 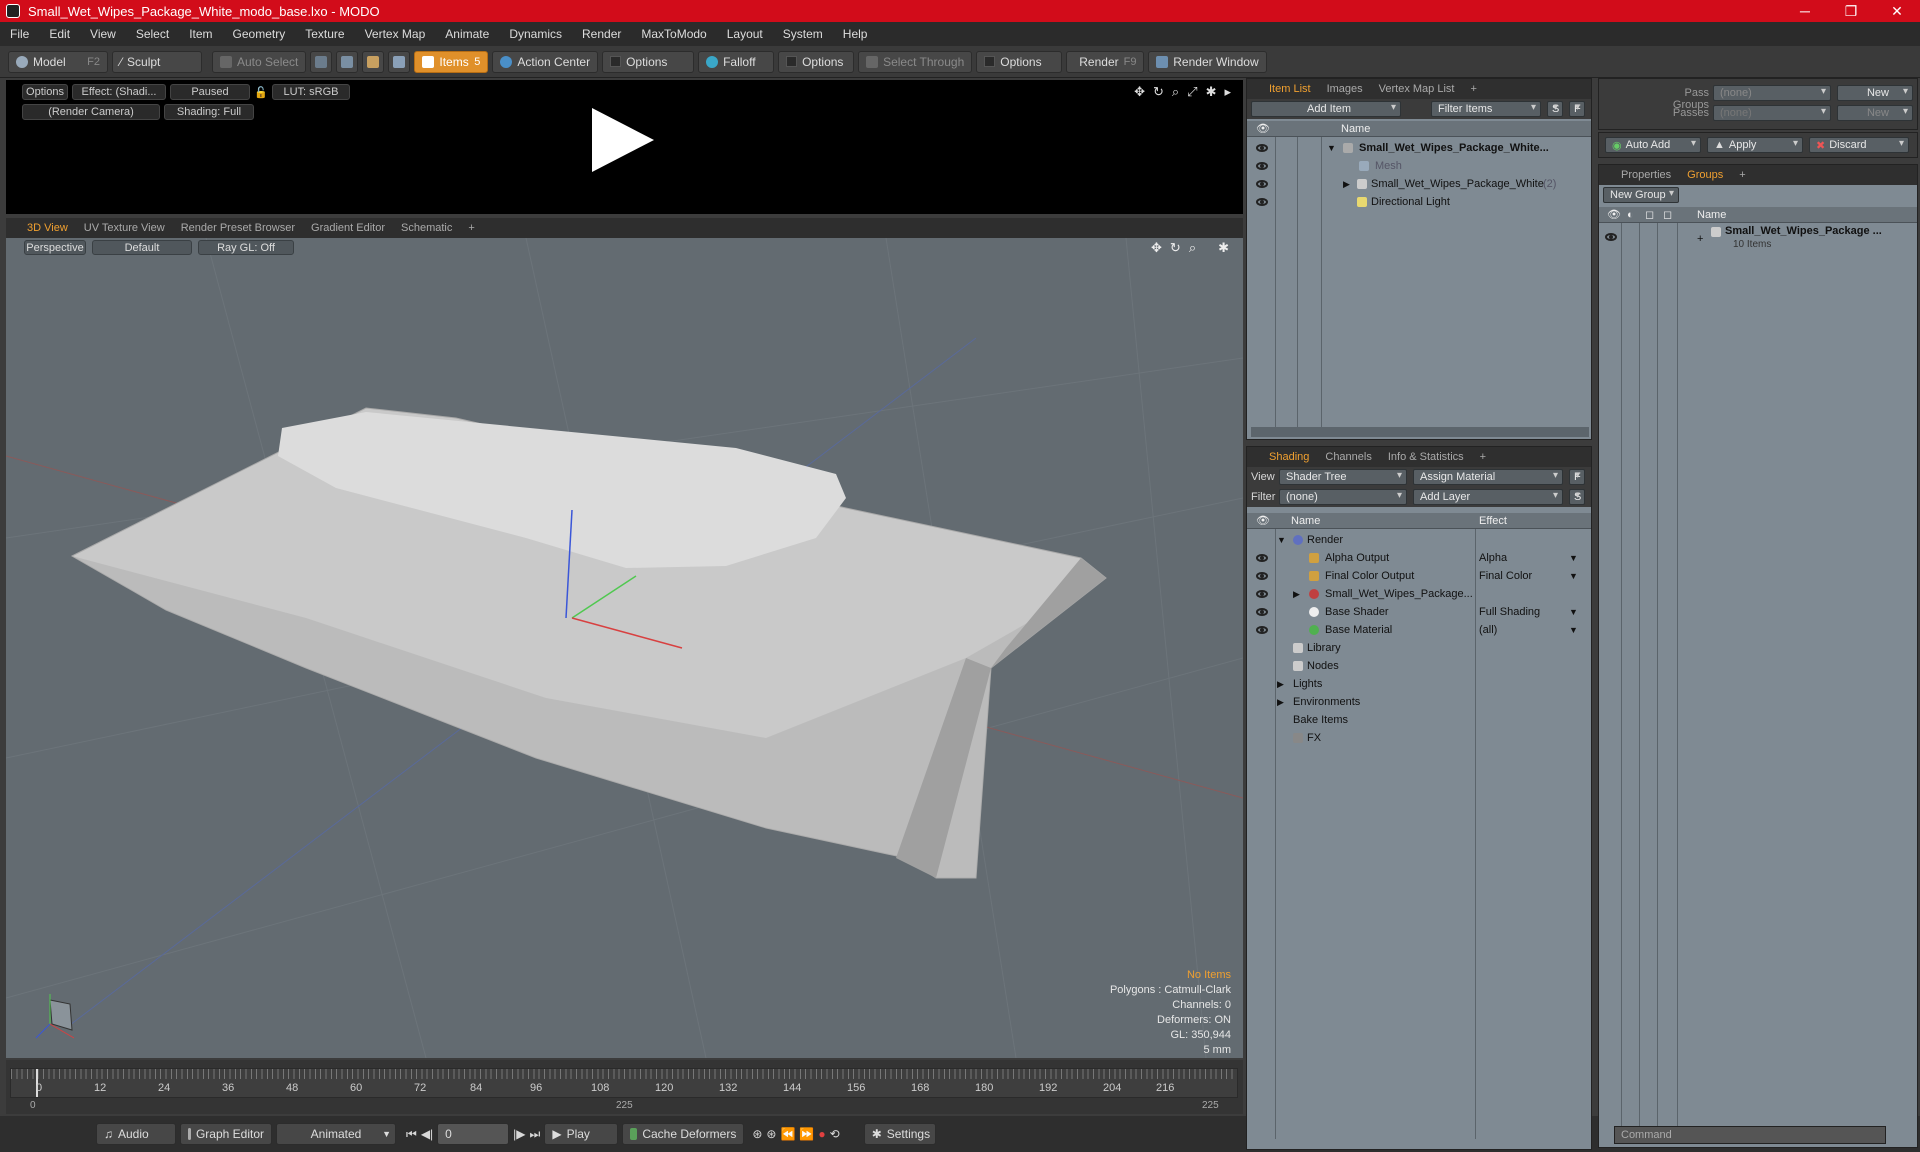 I want to click on shader-filter-dropdown: (none), so click(x=1343, y=497).